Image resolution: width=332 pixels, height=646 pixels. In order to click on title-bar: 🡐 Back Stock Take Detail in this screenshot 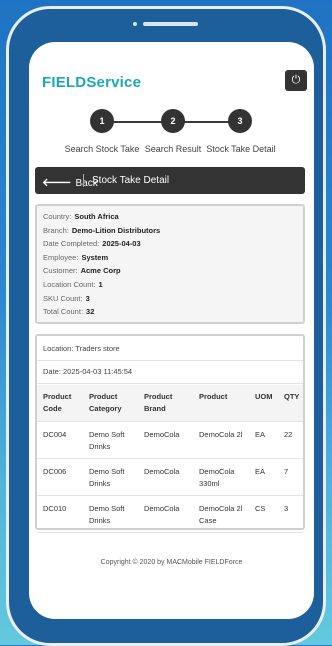, I will do `click(170, 180)`.